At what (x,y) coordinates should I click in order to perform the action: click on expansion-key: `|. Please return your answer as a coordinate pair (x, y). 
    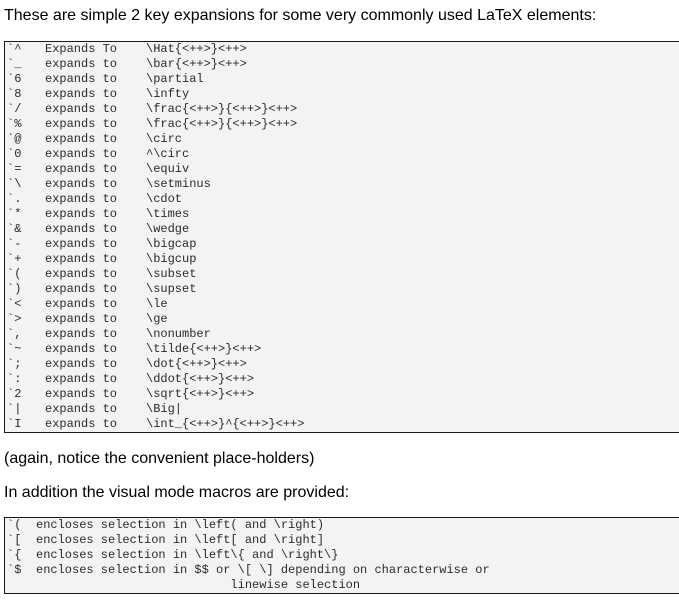
    Looking at the image, I should click on (14, 409).